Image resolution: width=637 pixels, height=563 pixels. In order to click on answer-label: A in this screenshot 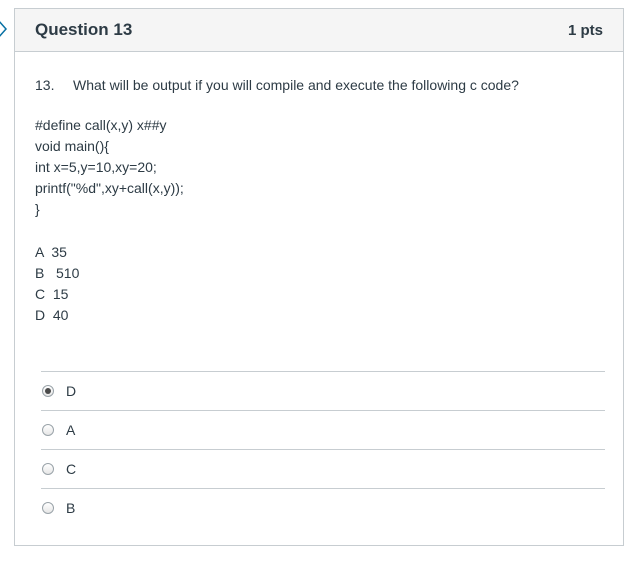, I will do `click(71, 430)`.